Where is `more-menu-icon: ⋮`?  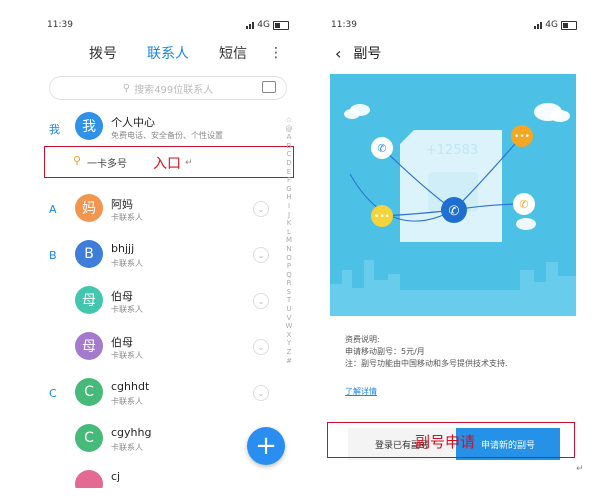
more-menu-icon: ⋮ is located at coordinates (276, 53).